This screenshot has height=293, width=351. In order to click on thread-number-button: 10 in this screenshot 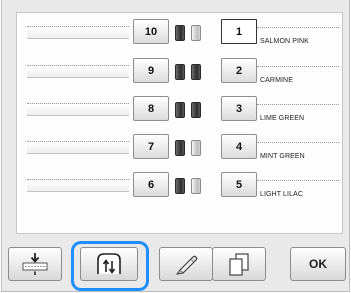, I will do `click(151, 31)`.